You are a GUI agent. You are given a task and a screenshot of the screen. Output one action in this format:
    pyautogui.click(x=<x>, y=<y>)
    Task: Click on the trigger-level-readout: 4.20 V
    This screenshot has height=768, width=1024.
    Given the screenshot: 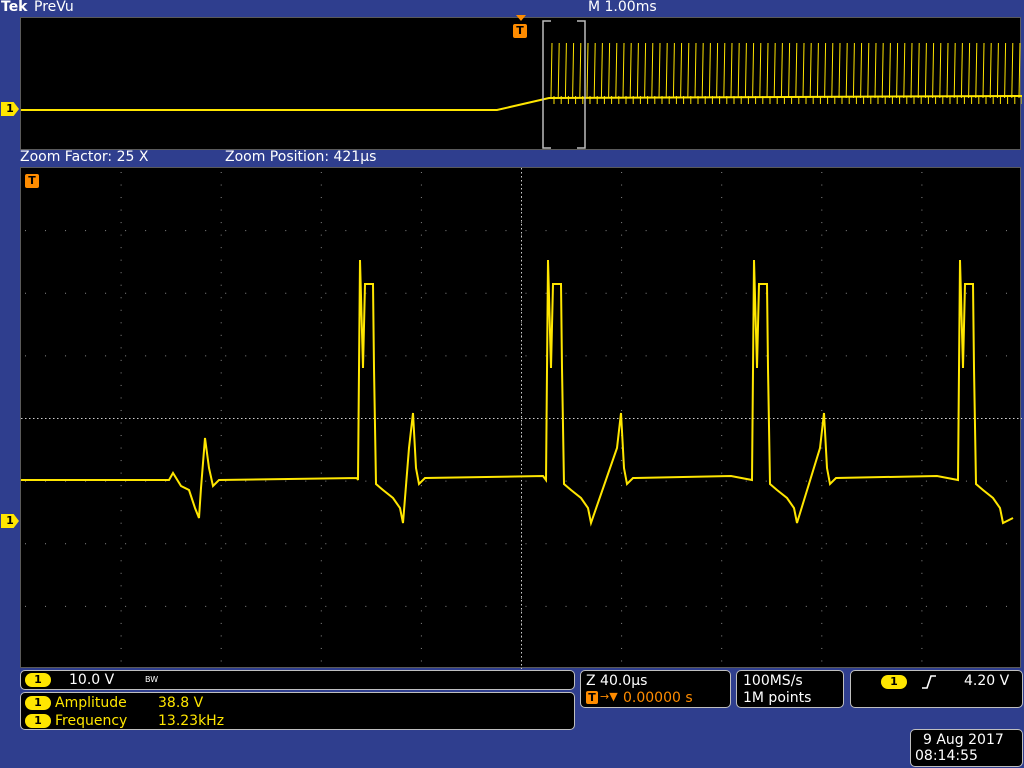 What is the action you would take?
    pyautogui.click(x=987, y=681)
    